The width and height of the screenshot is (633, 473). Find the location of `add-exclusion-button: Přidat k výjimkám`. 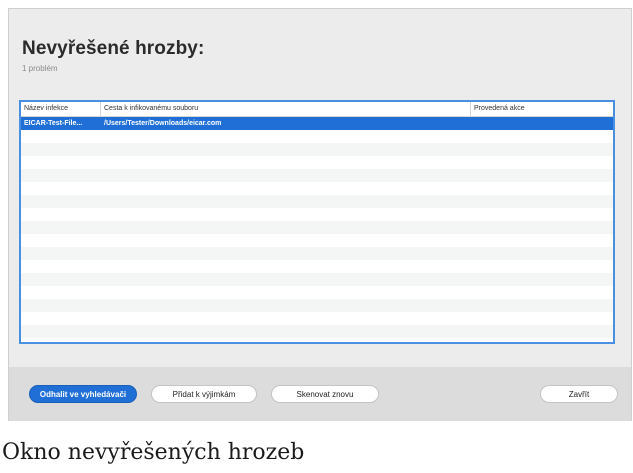

add-exclusion-button: Přidat k výjimkám is located at coordinates (204, 394).